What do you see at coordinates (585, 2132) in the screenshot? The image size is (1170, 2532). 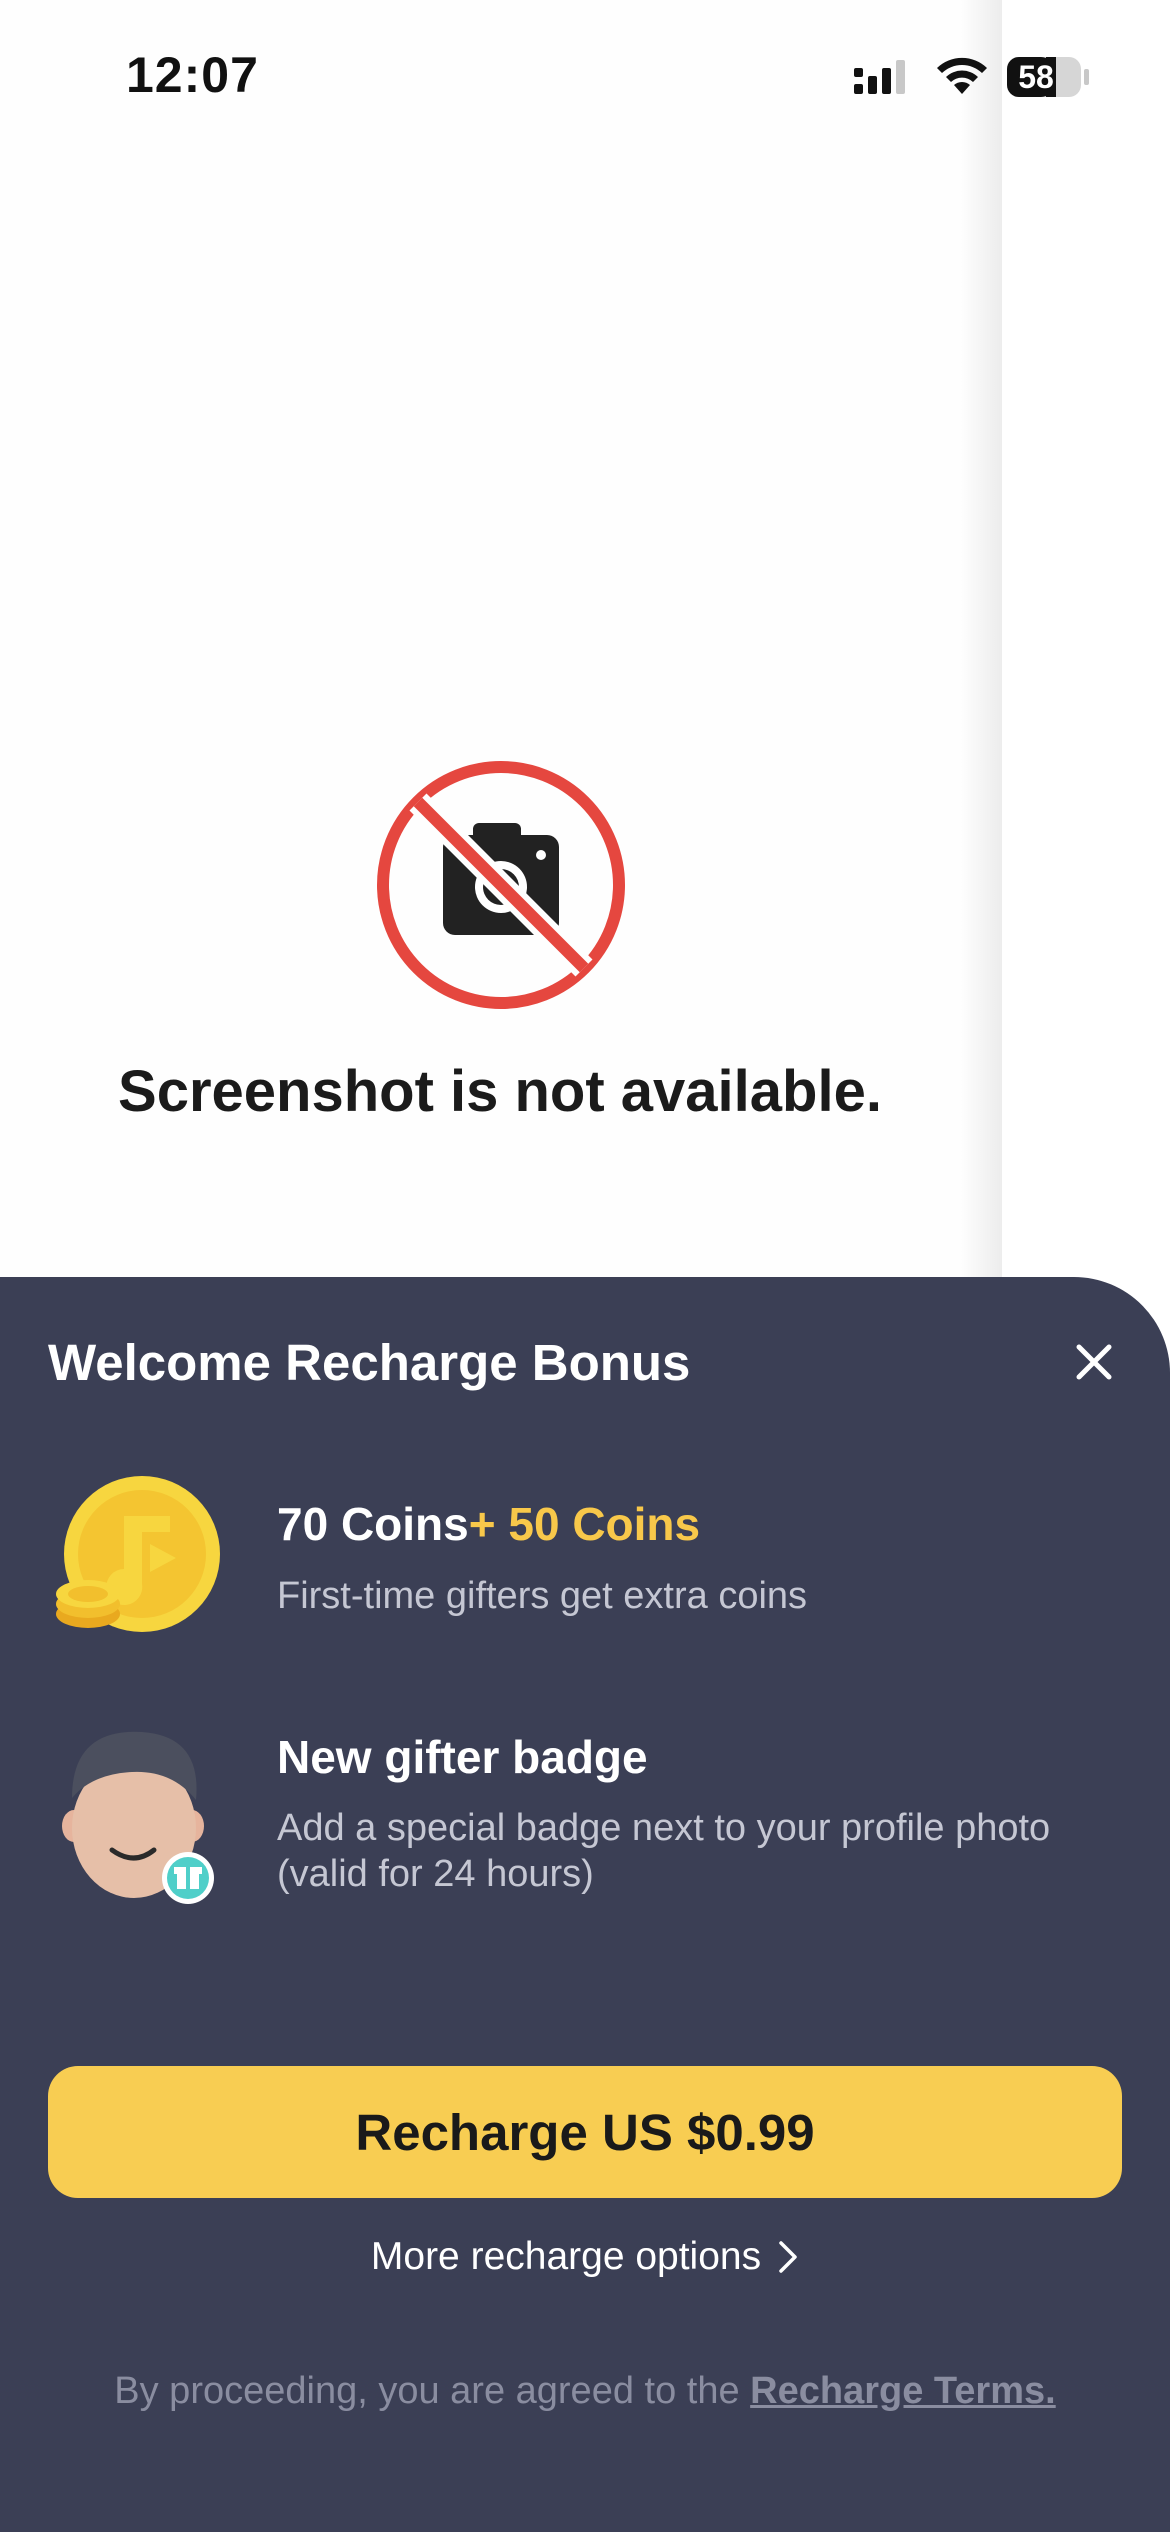 I see `recharge-button: Recharge US $0.99` at bounding box center [585, 2132].